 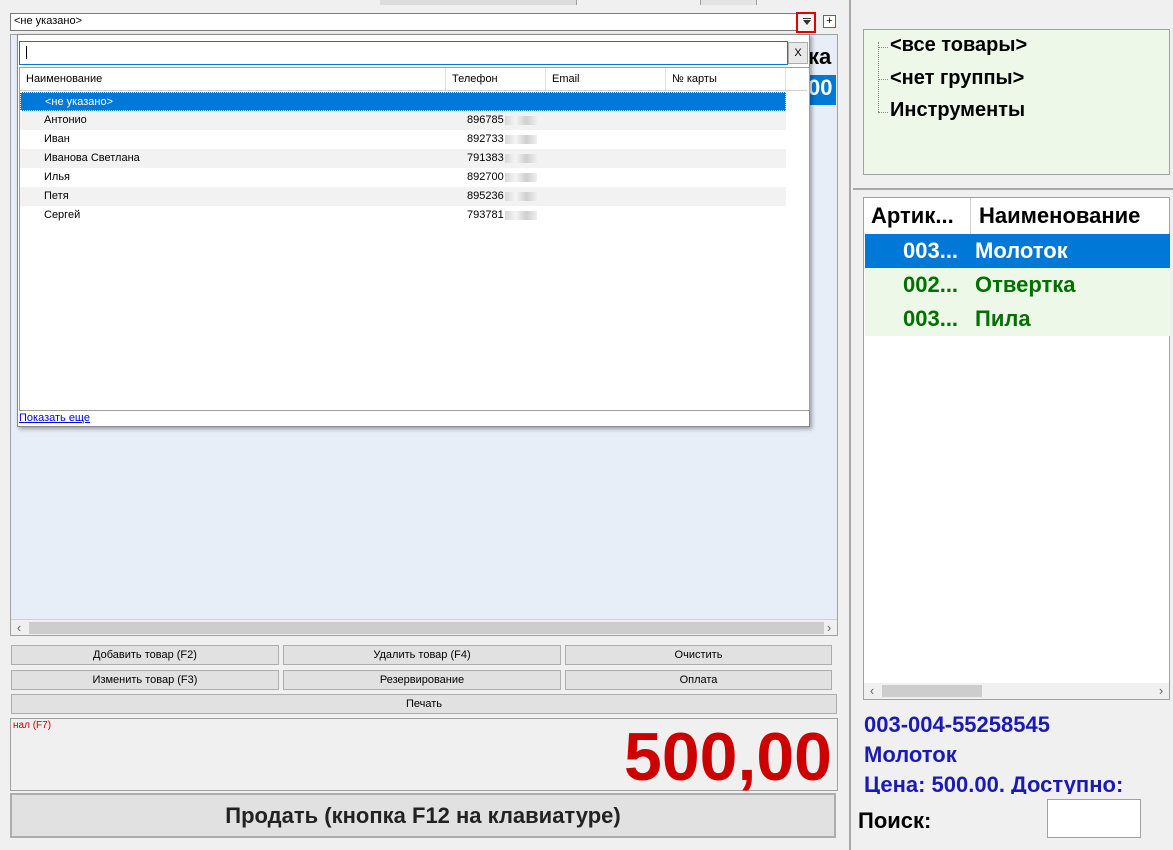 I want to click on text-caret, so click(x=26, y=52).